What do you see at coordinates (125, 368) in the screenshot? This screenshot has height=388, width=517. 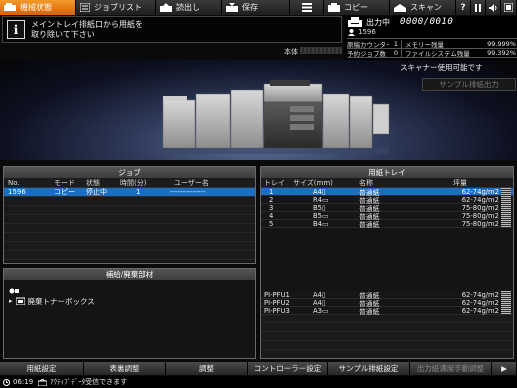 I see `front-back-adjust-button: 表裏調整` at bounding box center [125, 368].